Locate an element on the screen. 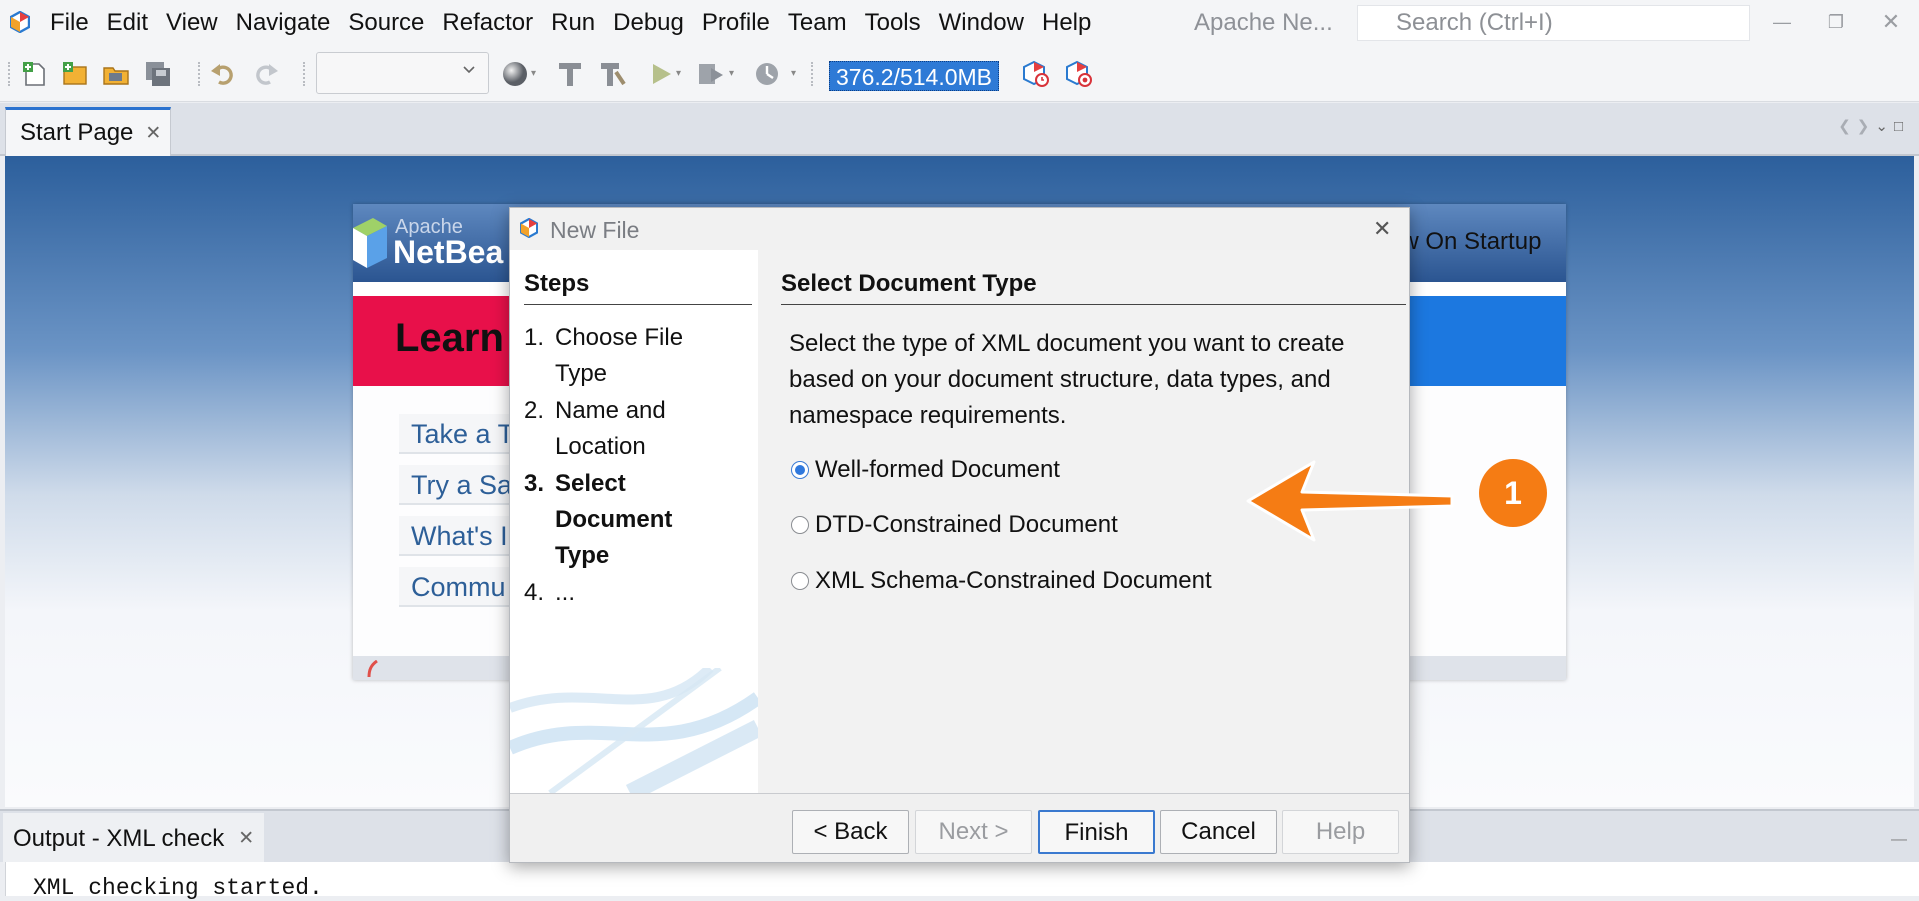  open-project-icon is located at coordinates (116, 74).